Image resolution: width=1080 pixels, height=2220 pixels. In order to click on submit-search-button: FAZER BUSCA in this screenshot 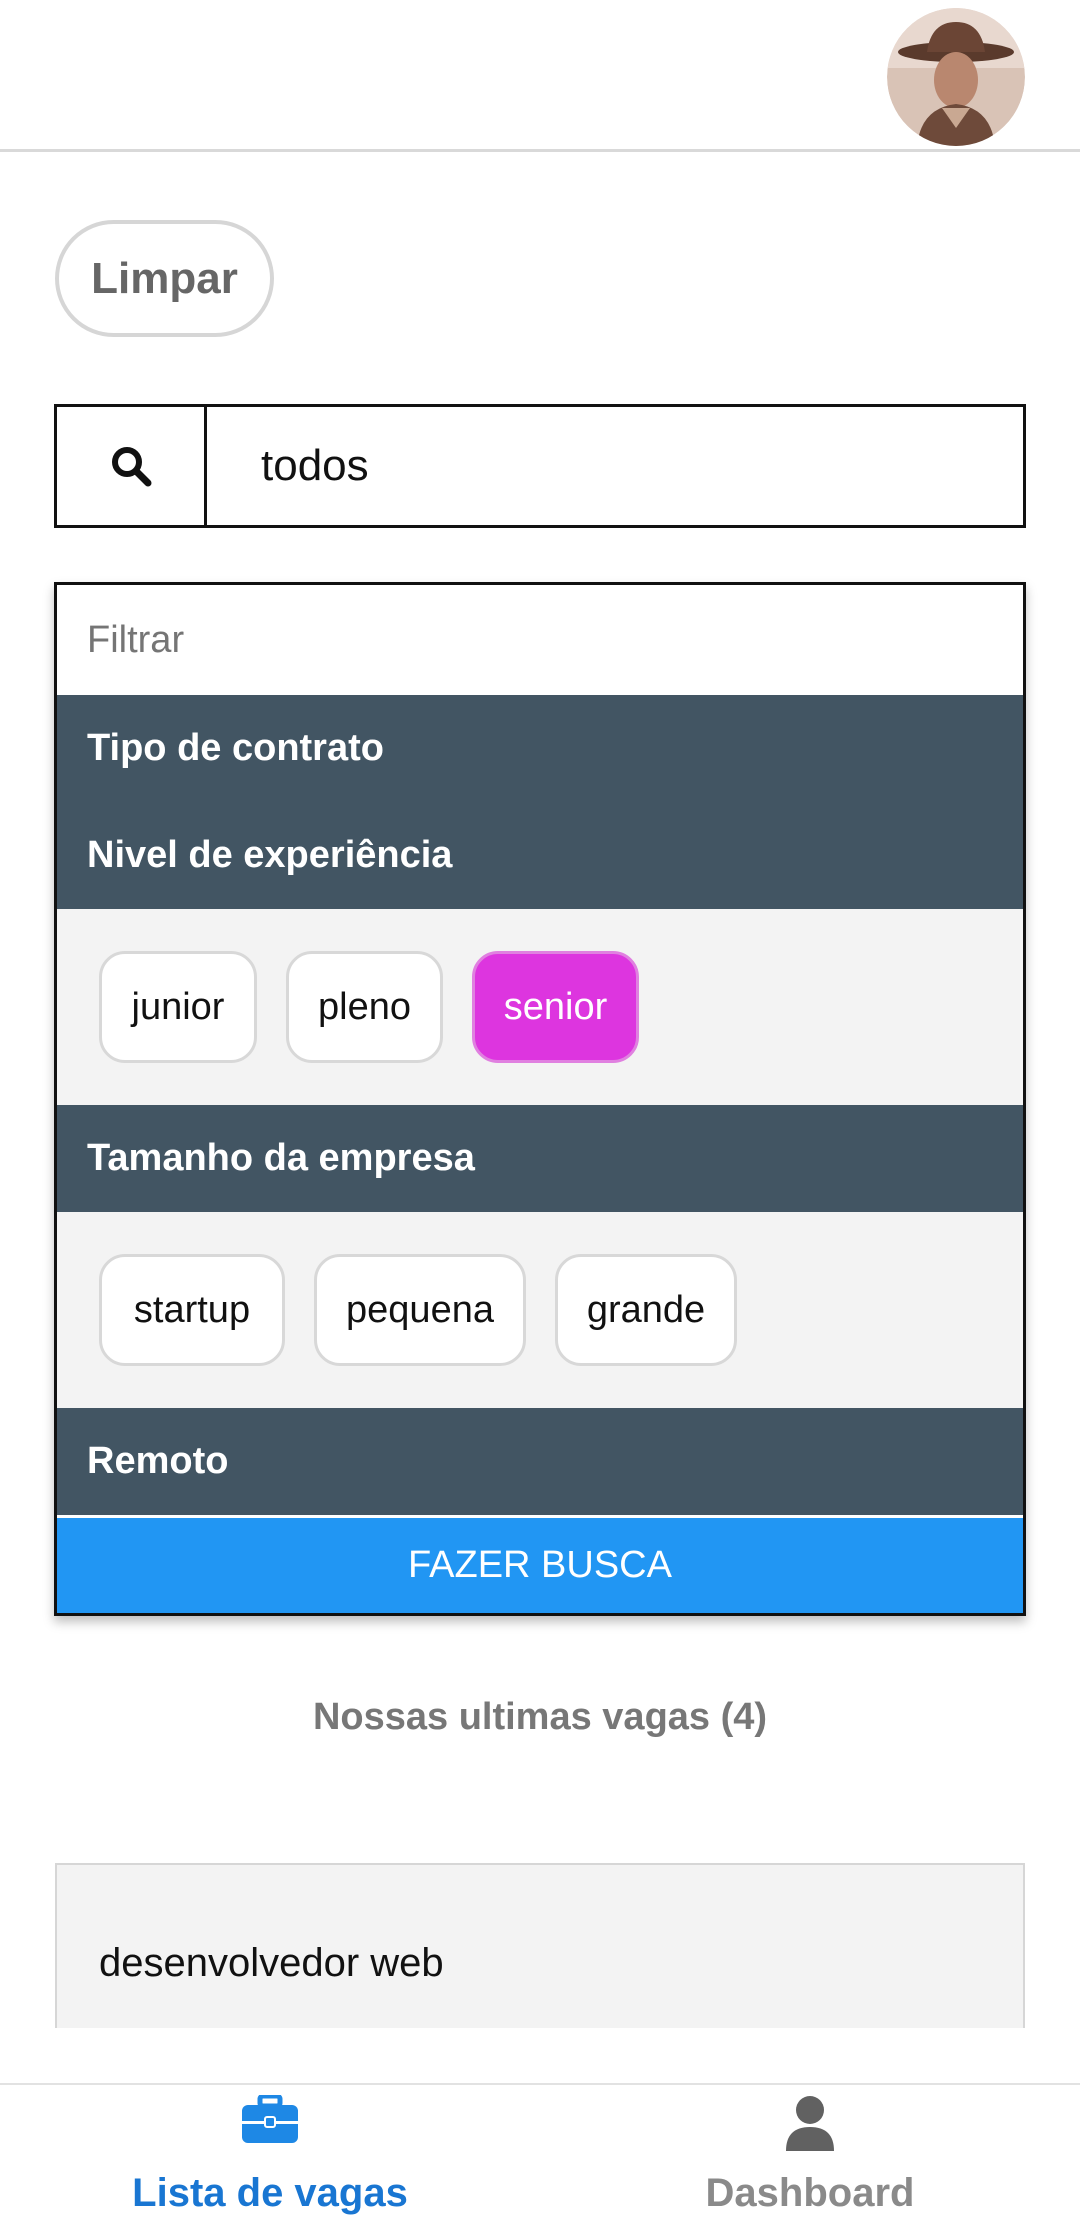, I will do `click(540, 1565)`.